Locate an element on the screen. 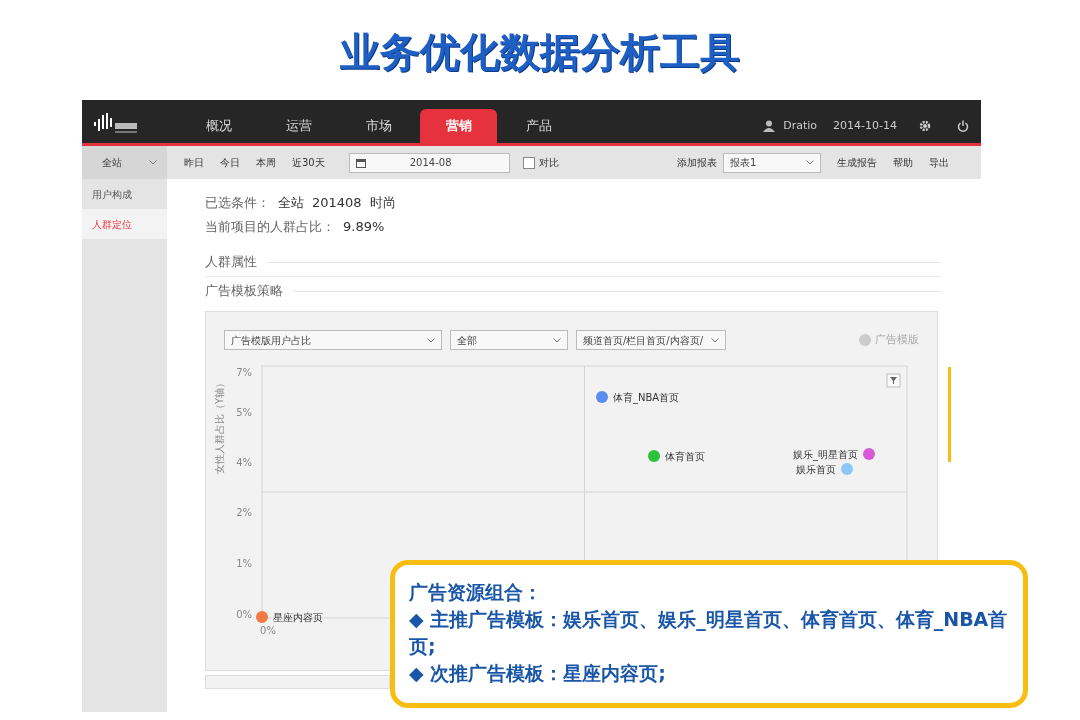  section-header: 广告模板策略 is located at coordinates (244, 291).